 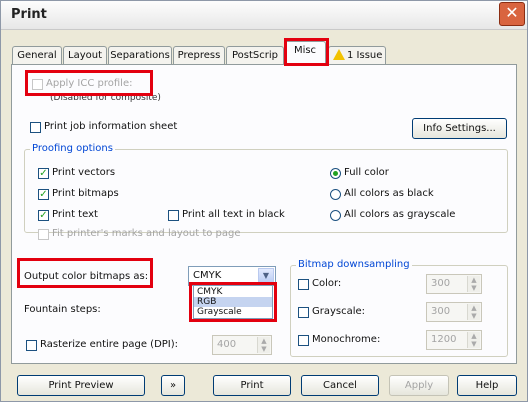 What do you see at coordinates (441, 311) in the screenshot?
I see `downsample-grayscale-value: 300` at bounding box center [441, 311].